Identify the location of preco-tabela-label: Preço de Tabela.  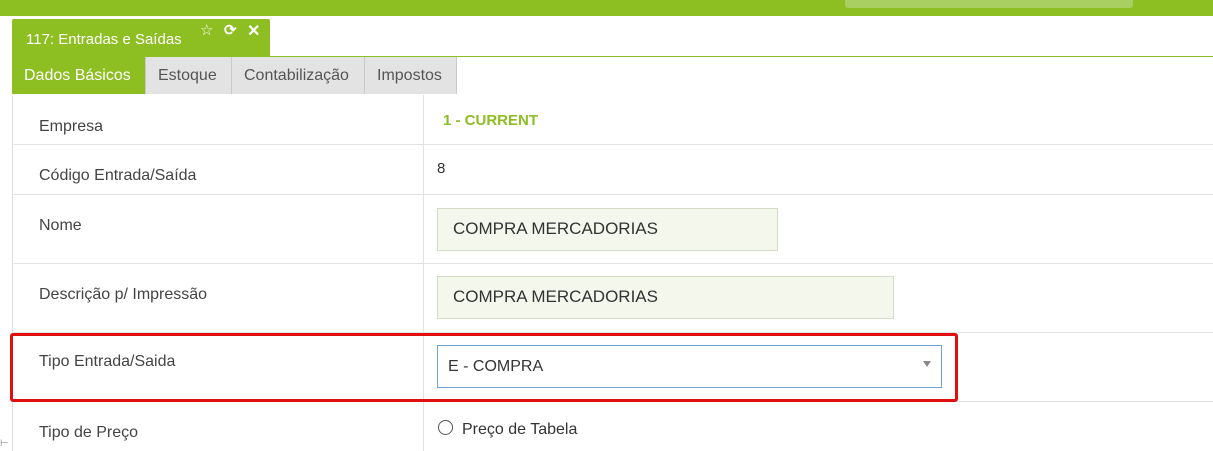
(519, 430).